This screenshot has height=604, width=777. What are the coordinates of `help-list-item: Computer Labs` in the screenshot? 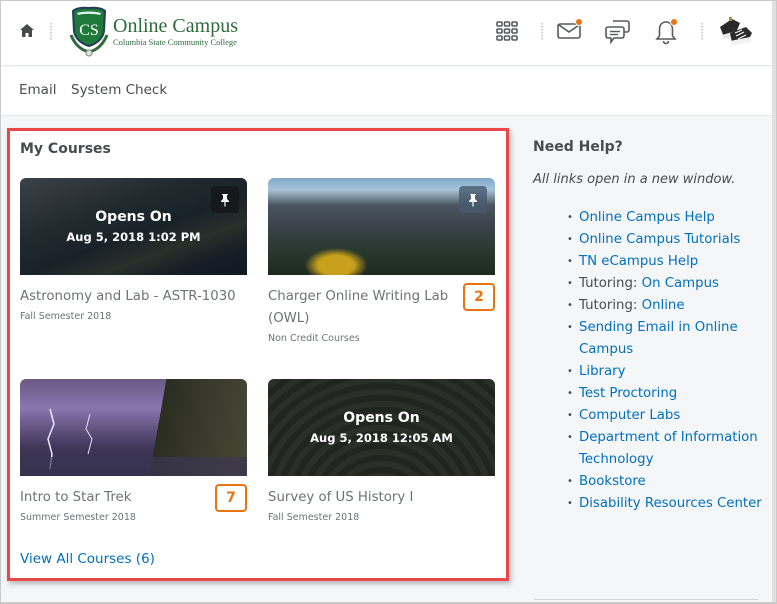 It's located at (668, 416).